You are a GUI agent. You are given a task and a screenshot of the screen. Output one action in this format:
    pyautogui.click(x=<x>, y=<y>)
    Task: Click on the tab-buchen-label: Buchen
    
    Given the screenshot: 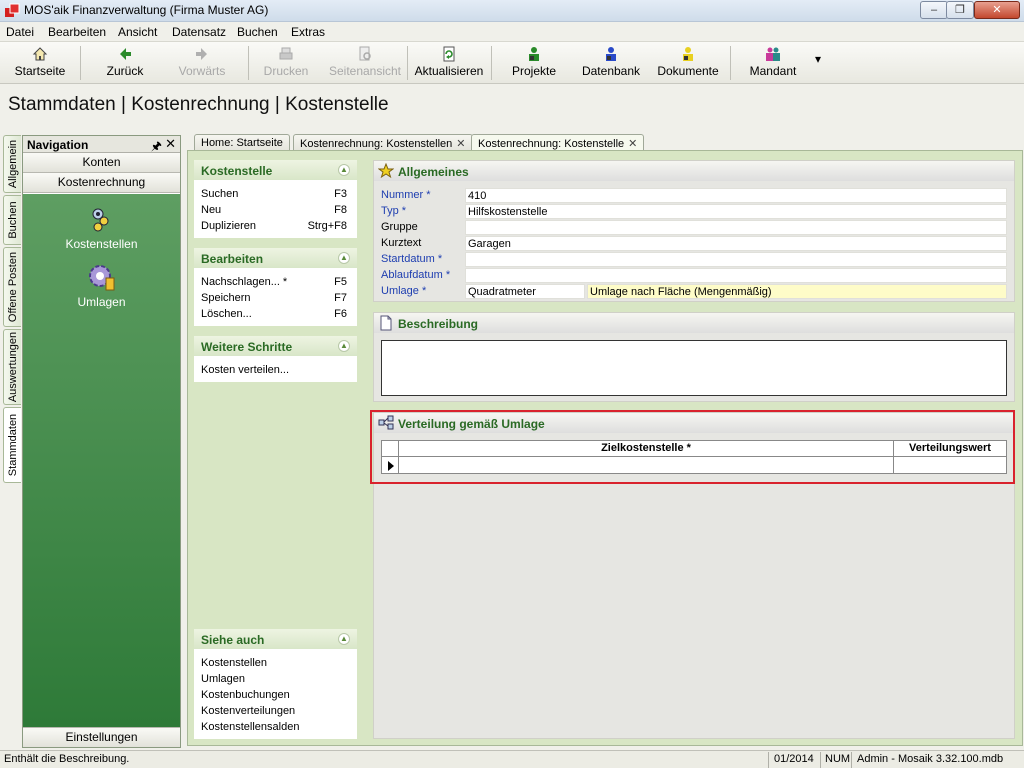 What is the action you would take?
    pyautogui.click(x=12, y=220)
    